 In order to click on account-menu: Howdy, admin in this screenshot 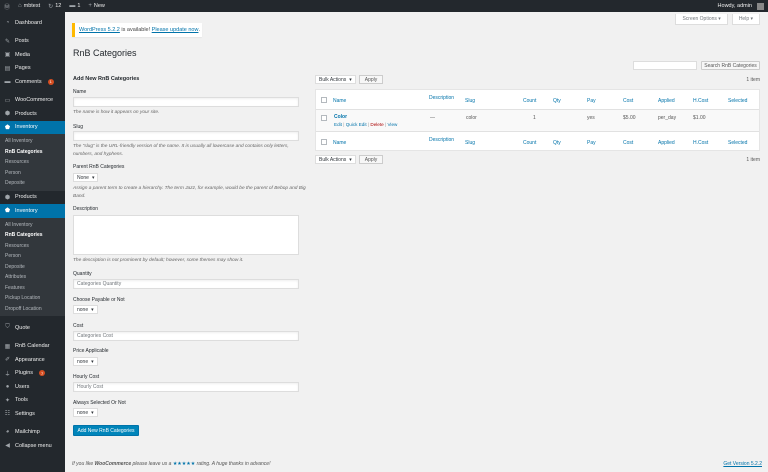, I will do `click(741, 6)`.